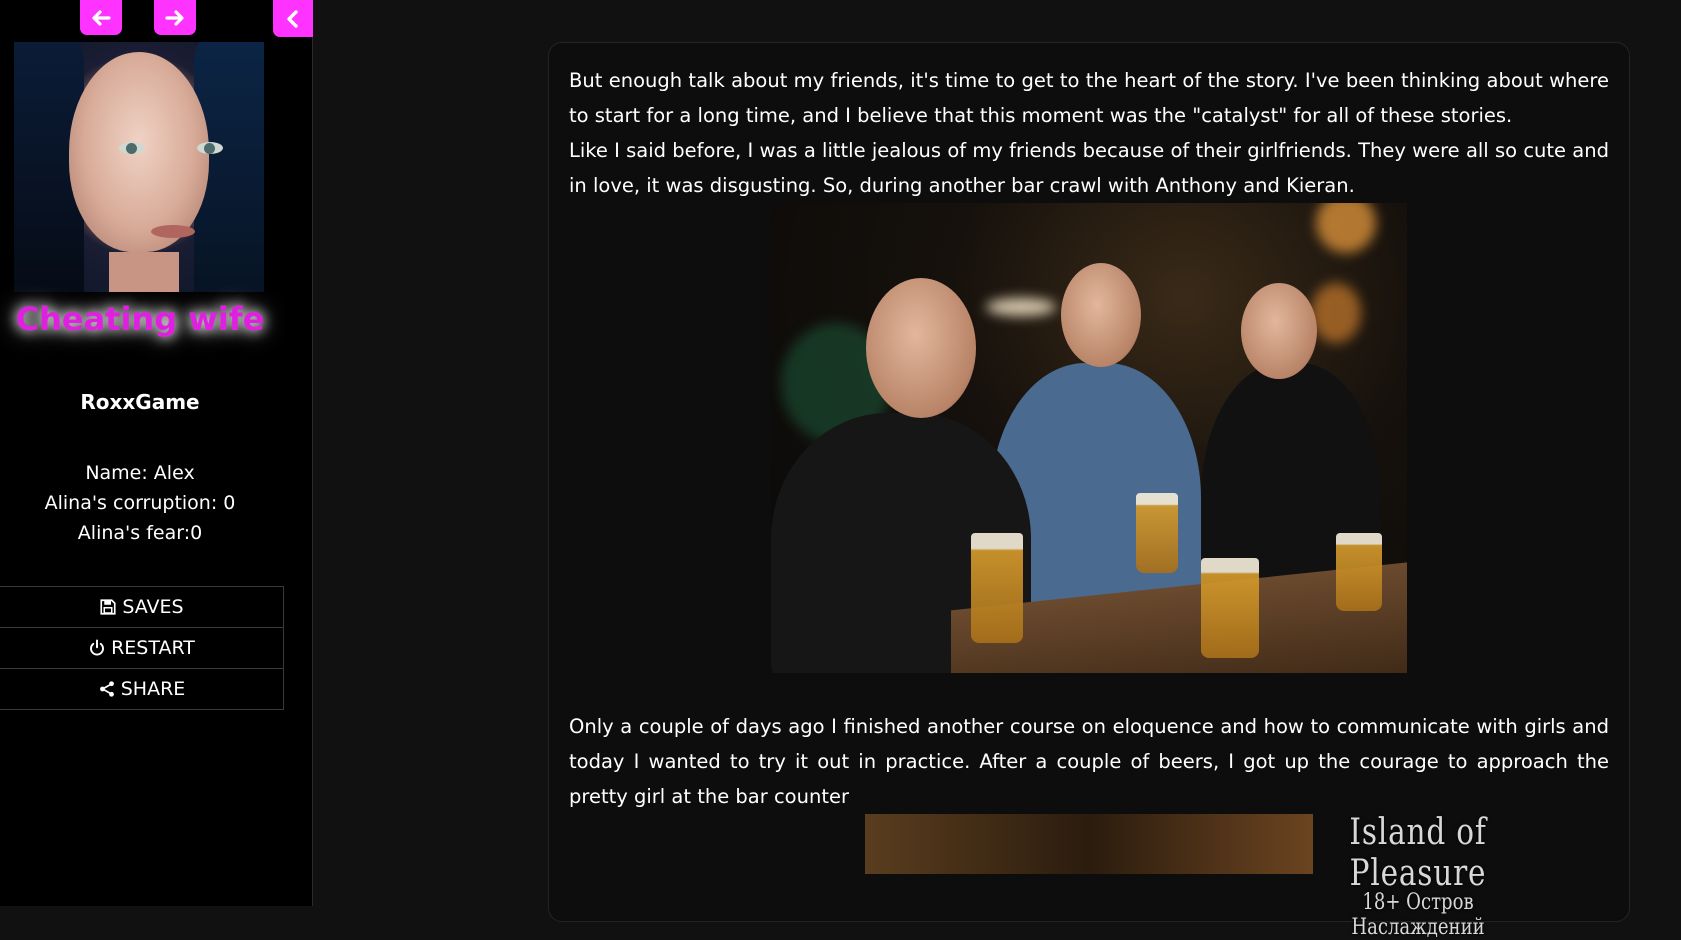  I want to click on author-name: RoxxGame, so click(140, 402).